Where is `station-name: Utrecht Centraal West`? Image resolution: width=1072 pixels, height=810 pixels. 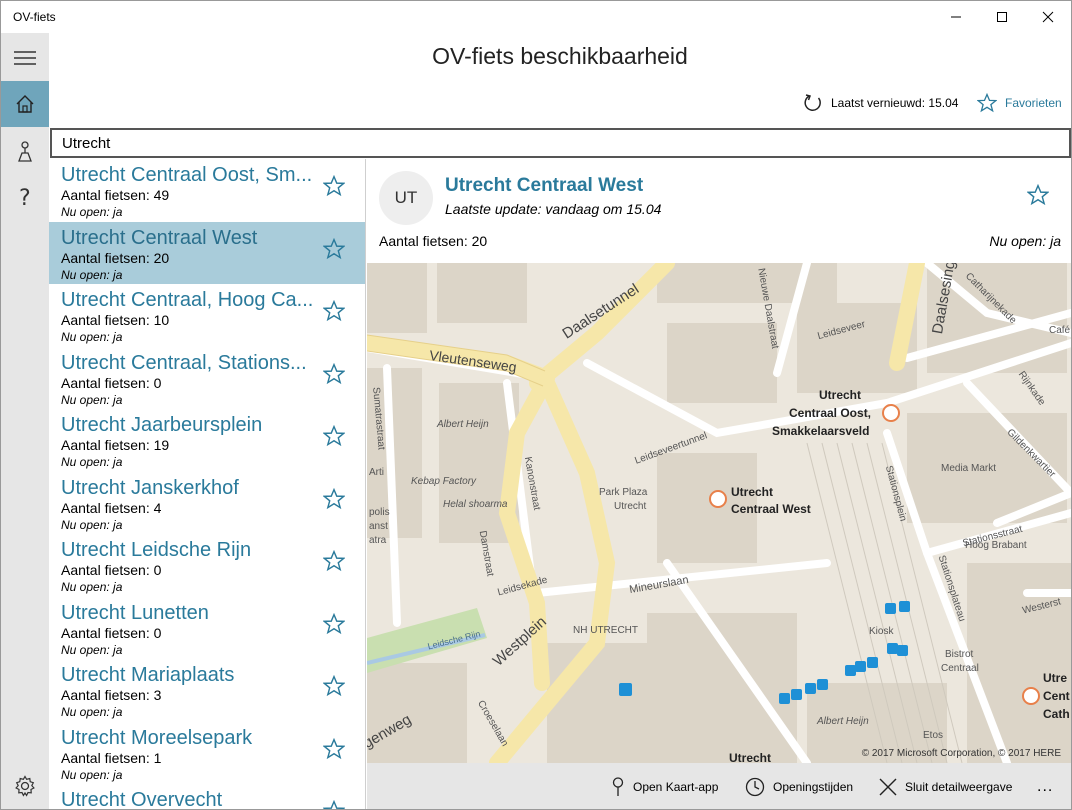 station-name: Utrecht Centraal West is located at coordinates (159, 237).